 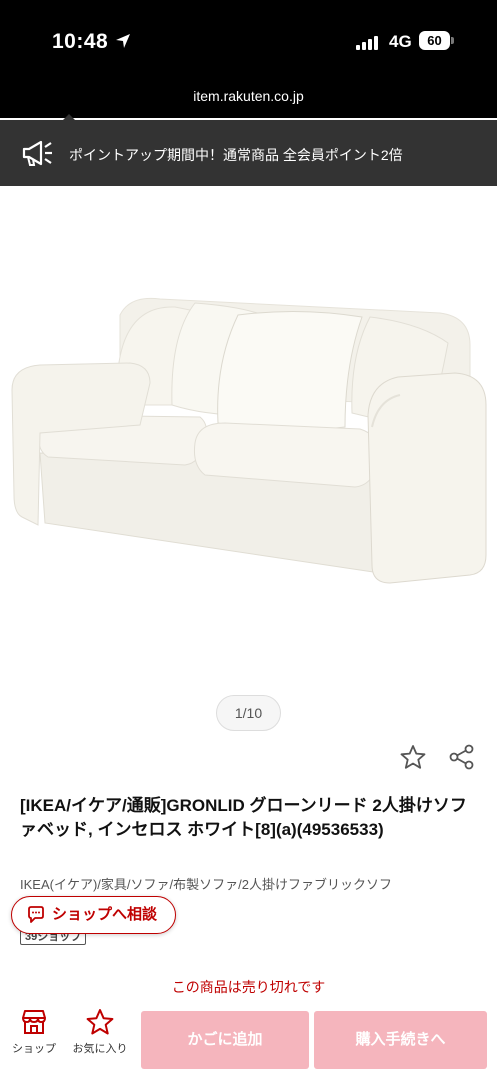 What do you see at coordinates (413, 757) in the screenshot?
I see `favorite-star-icon` at bounding box center [413, 757].